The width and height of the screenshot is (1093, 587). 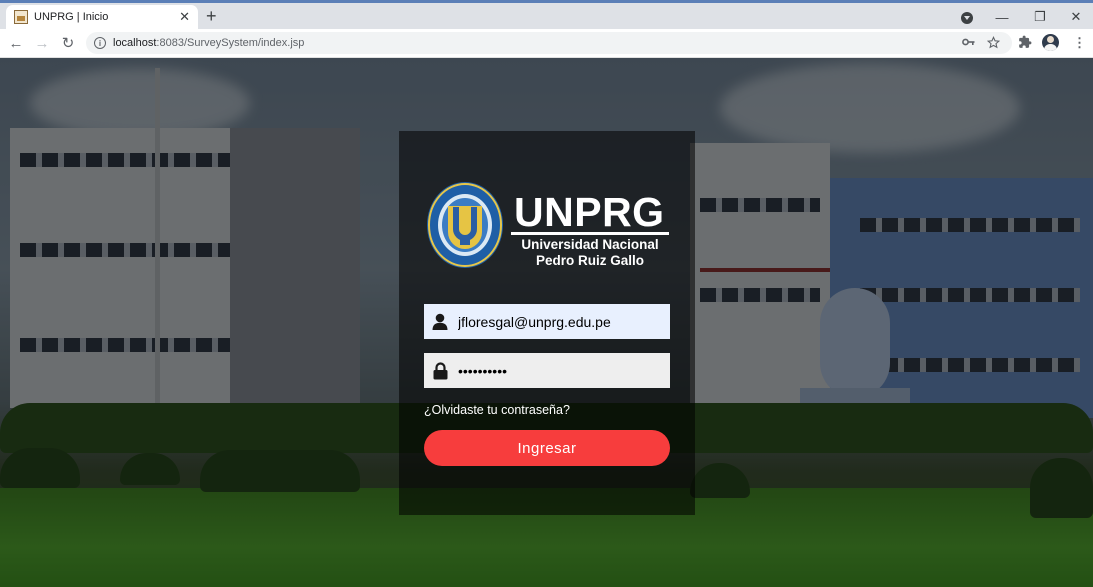 What do you see at coordinates (1025, 43) in the screenshot?
I see `extensions-icon` at bounding box center [1025, 43].